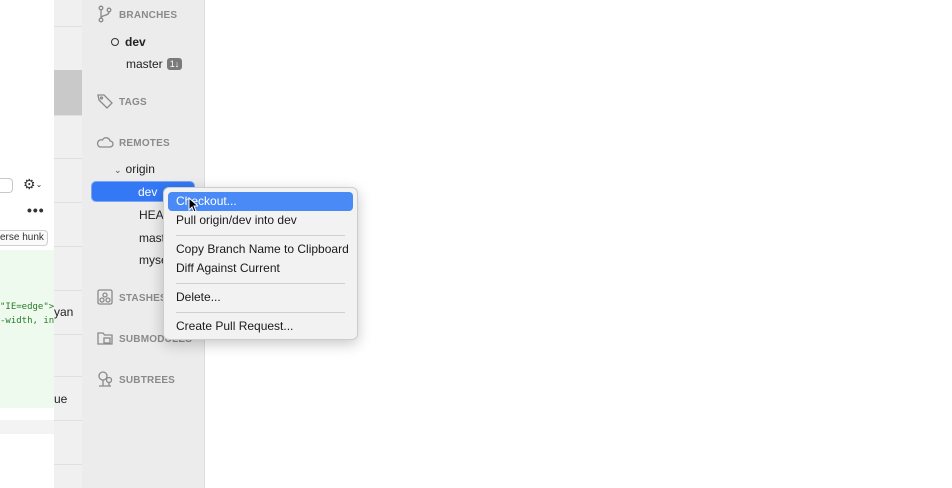 This screenshot has height=488, width=952. What do you see at coordinates (105, 339) in the screenshot?
I see `folder-icon` at bounding box center [105, 339].